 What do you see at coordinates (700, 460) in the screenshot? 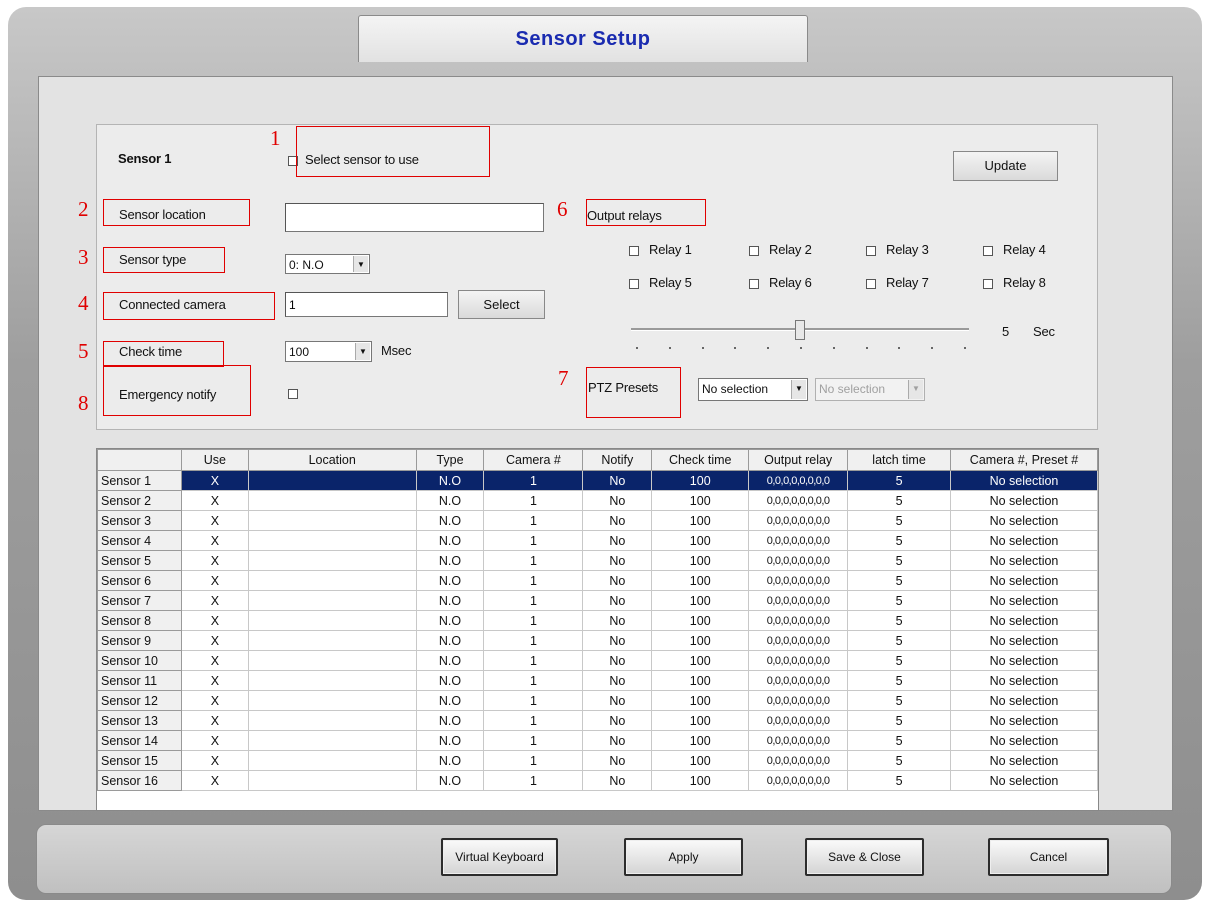
I see `column-header: Check time` at bounding box center [700, 460].